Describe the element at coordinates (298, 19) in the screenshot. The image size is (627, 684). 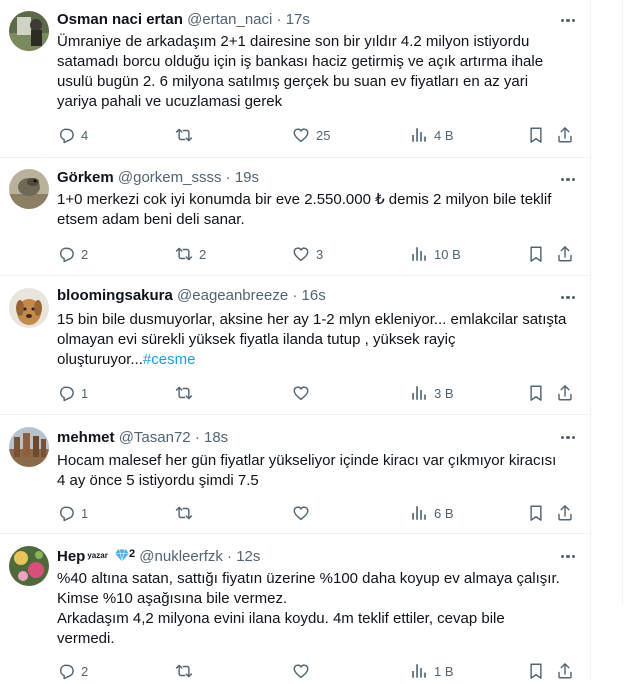
I see `timestamp: 17s` at that location.